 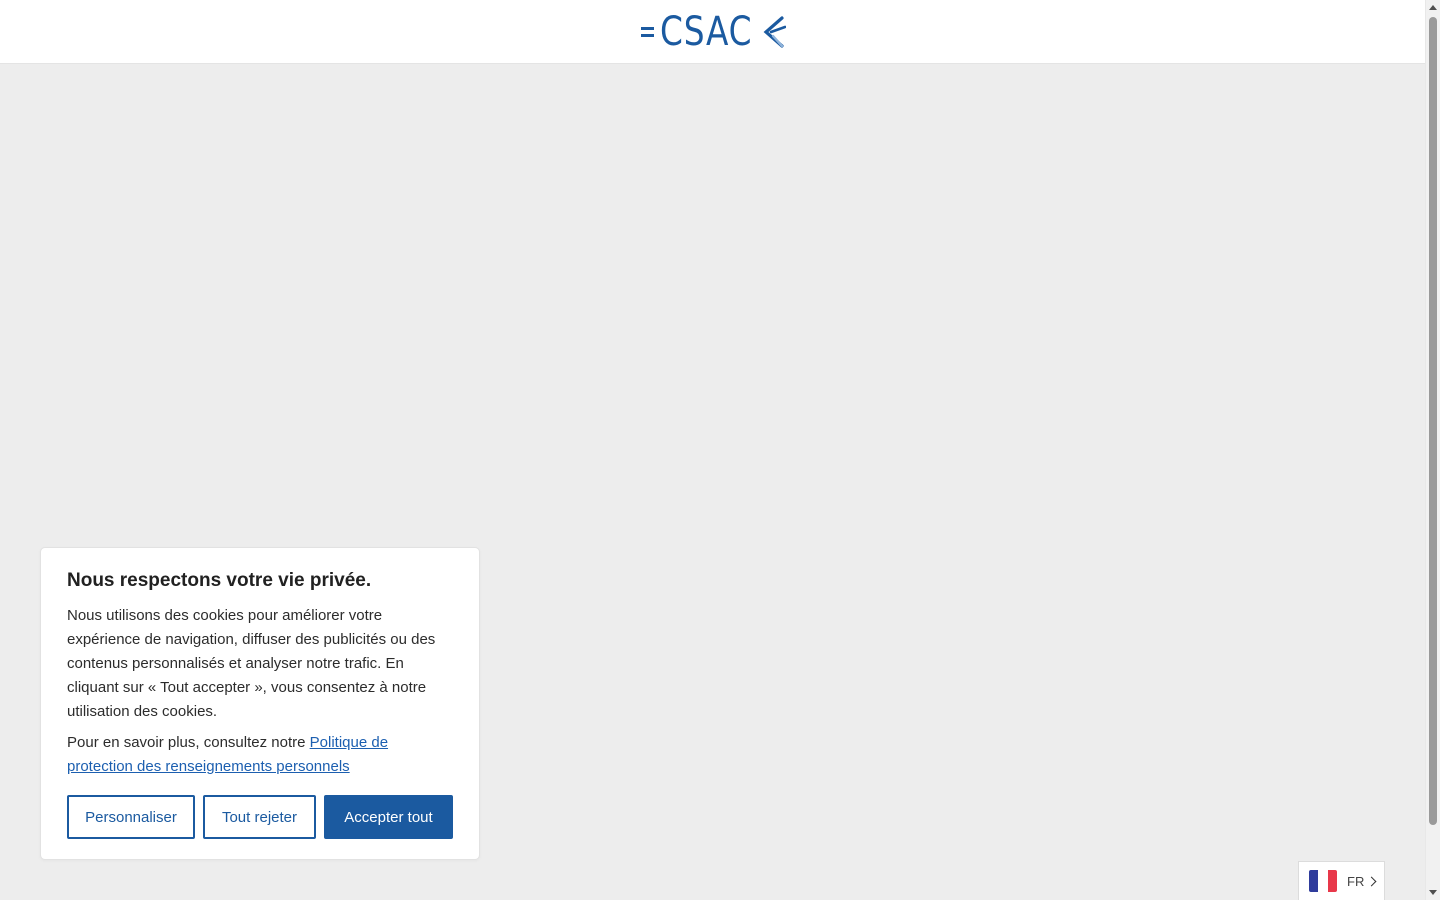 I want to click on flag-stripe-white, so click(x=1323, y=881).